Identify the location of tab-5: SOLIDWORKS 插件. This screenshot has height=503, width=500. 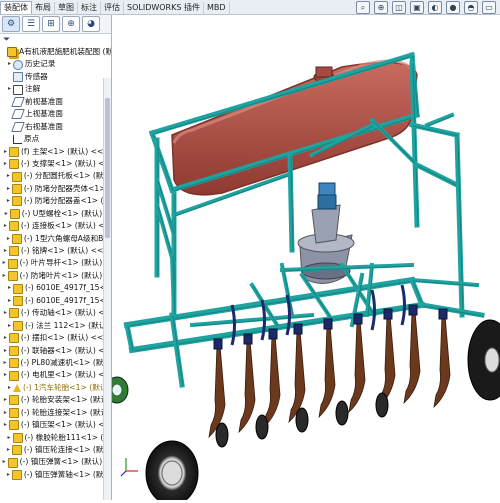
(164, 8).